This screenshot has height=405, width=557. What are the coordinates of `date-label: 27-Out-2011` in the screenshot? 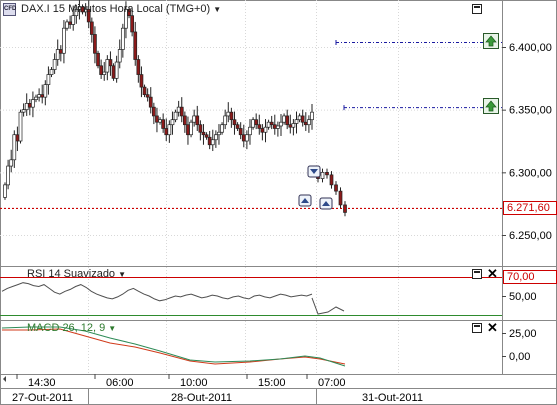 It's located at (42, 398).